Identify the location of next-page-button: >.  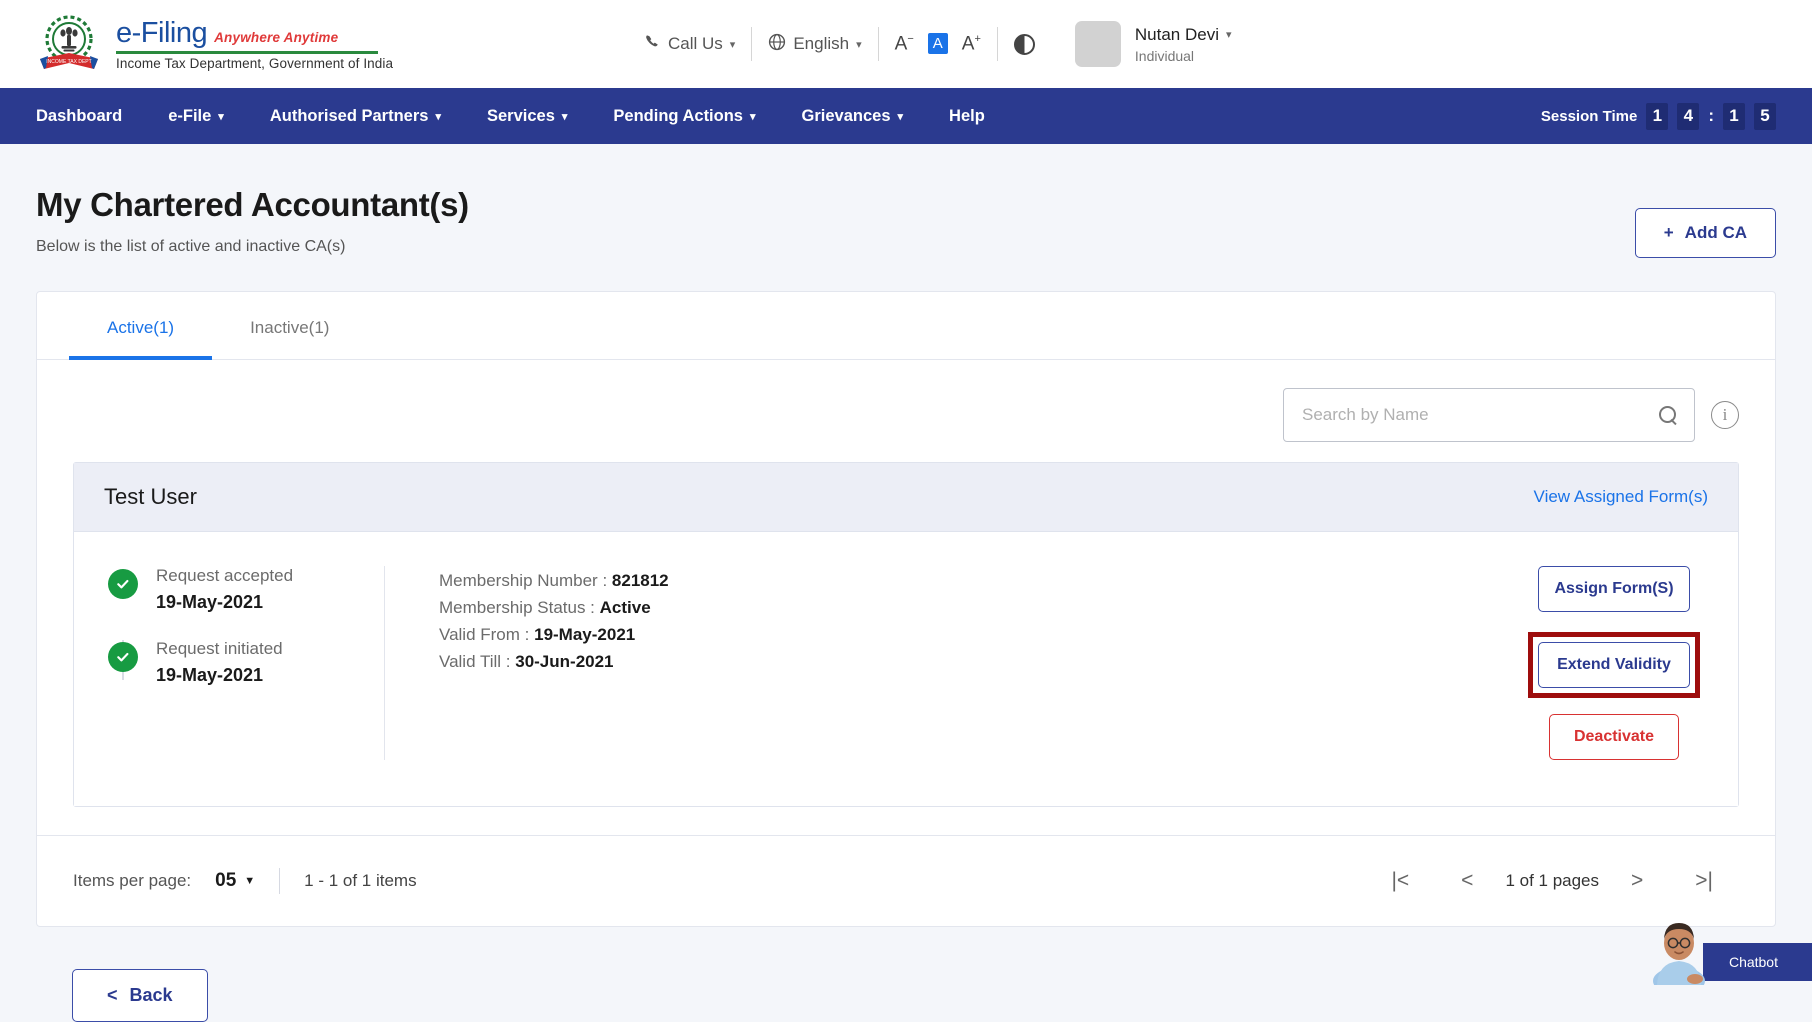
(1637, 881).